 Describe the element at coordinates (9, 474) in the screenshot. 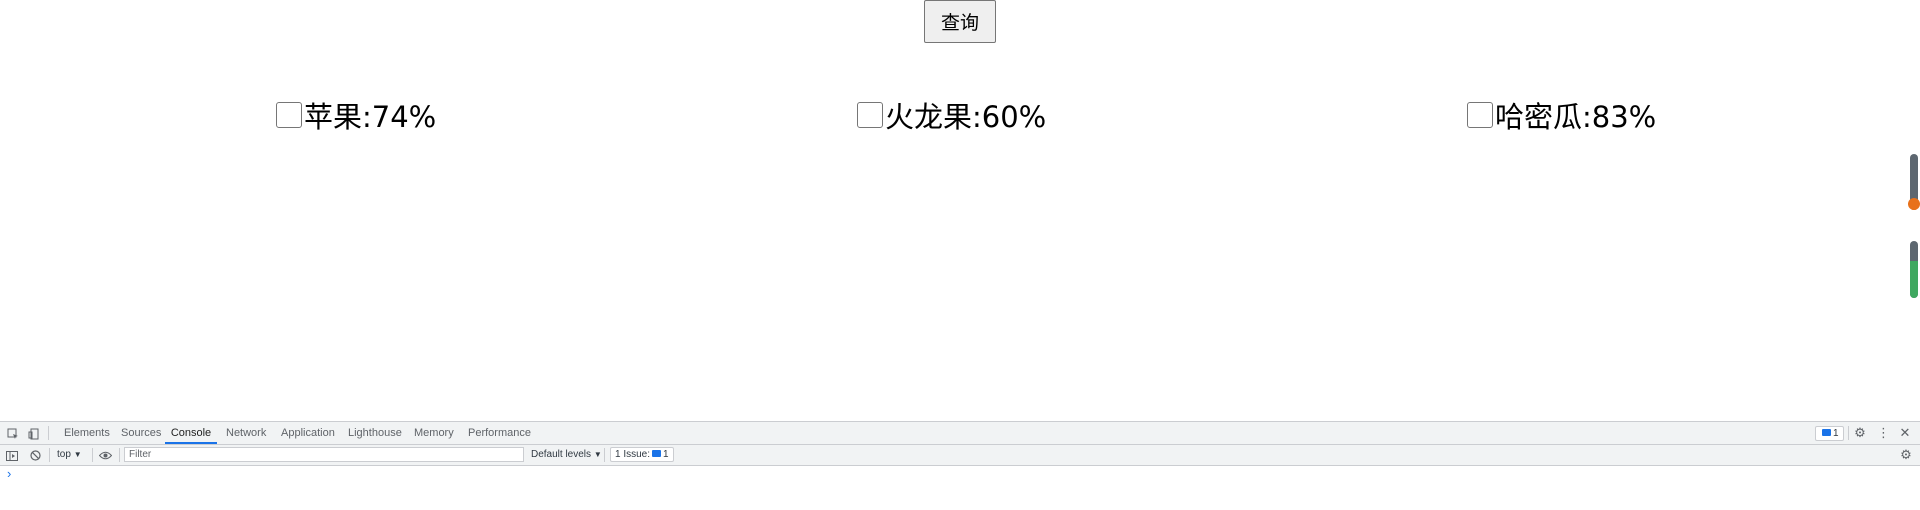

I see `console-prompt-icon: ›` at that location.